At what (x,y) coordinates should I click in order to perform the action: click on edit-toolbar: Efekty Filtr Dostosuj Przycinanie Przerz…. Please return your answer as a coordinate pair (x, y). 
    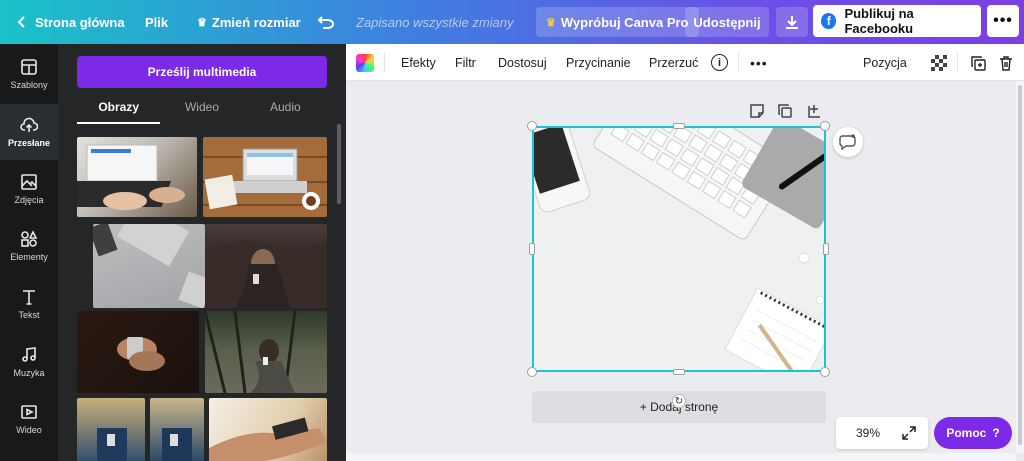
    Looking at the image, I should click on (685, 62).